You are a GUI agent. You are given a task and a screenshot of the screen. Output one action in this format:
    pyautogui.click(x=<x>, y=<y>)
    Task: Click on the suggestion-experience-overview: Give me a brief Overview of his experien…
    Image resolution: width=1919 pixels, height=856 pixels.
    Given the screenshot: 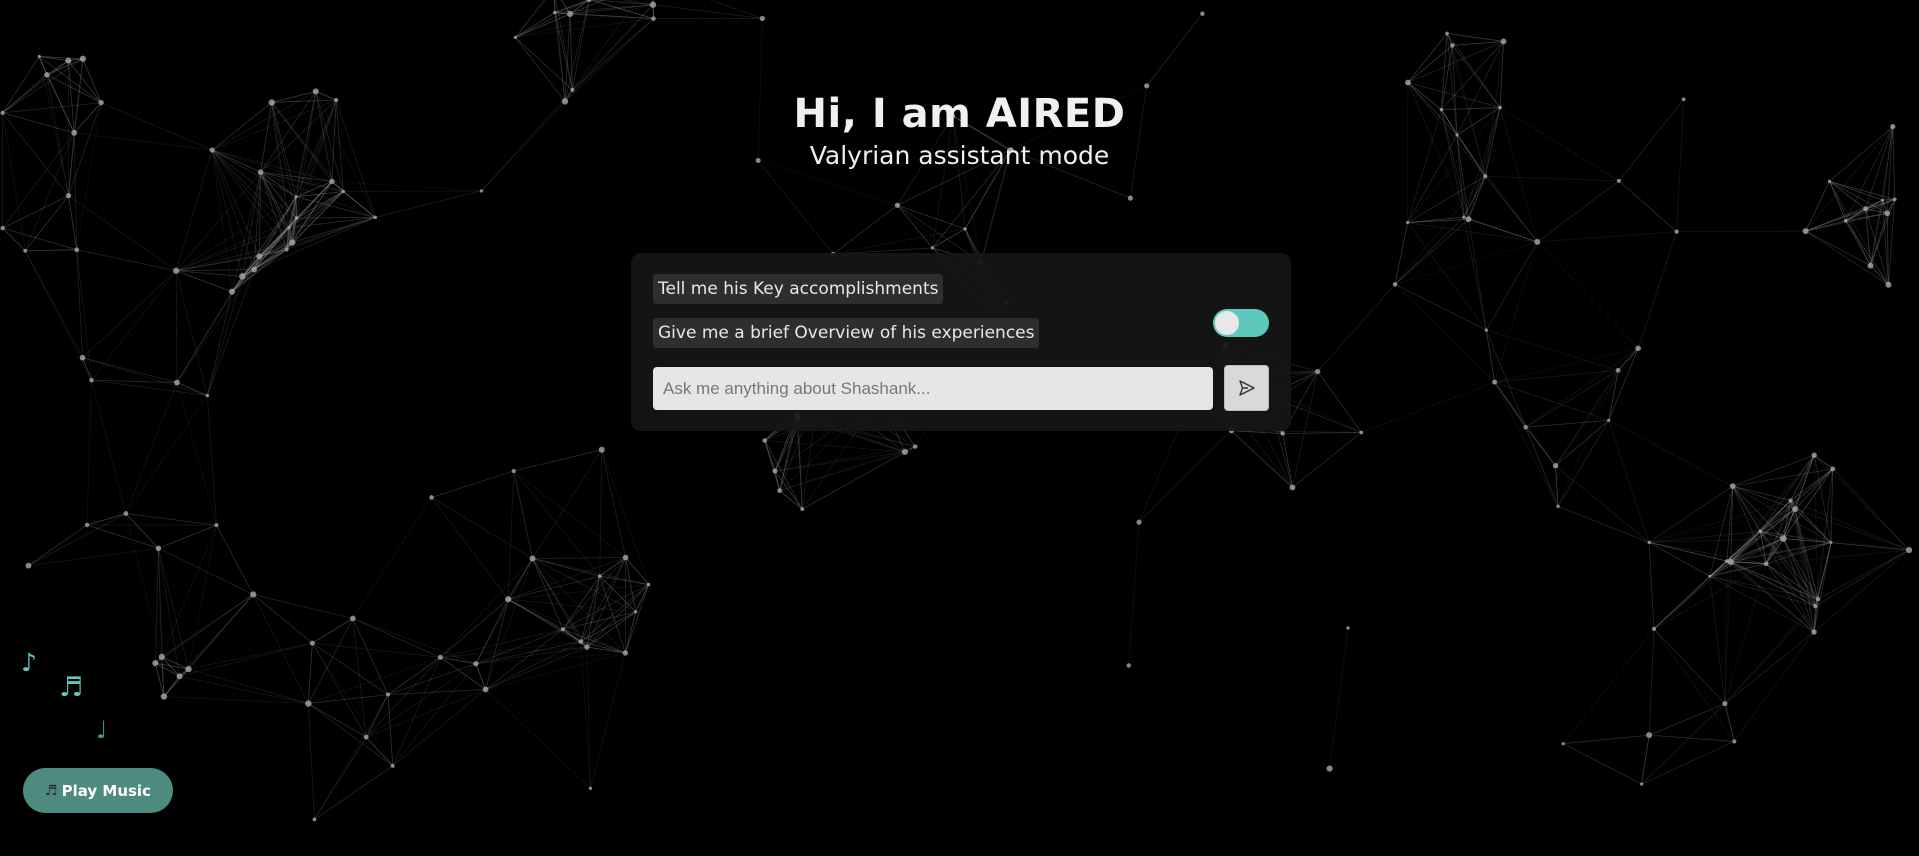 What is the action you would take?
    pyautogui.click(x=846, y=333)
    